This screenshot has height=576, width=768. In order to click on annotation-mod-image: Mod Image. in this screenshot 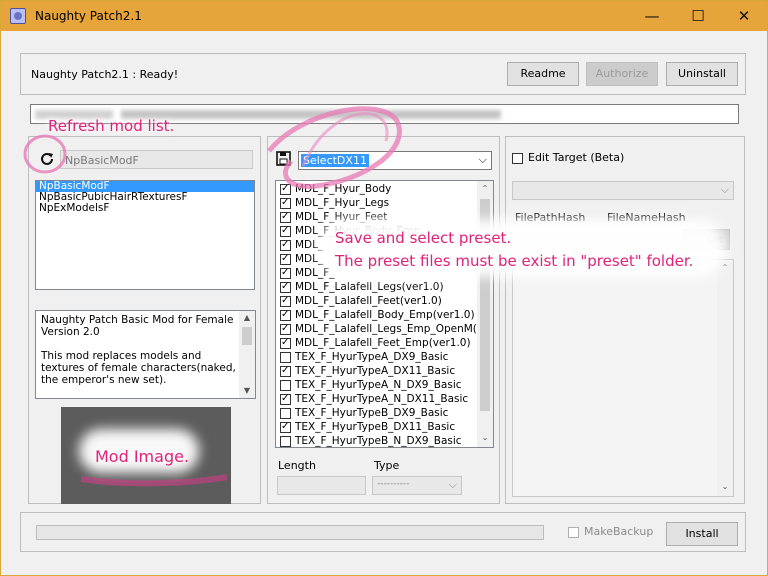, I will do `click(142, 456)`.